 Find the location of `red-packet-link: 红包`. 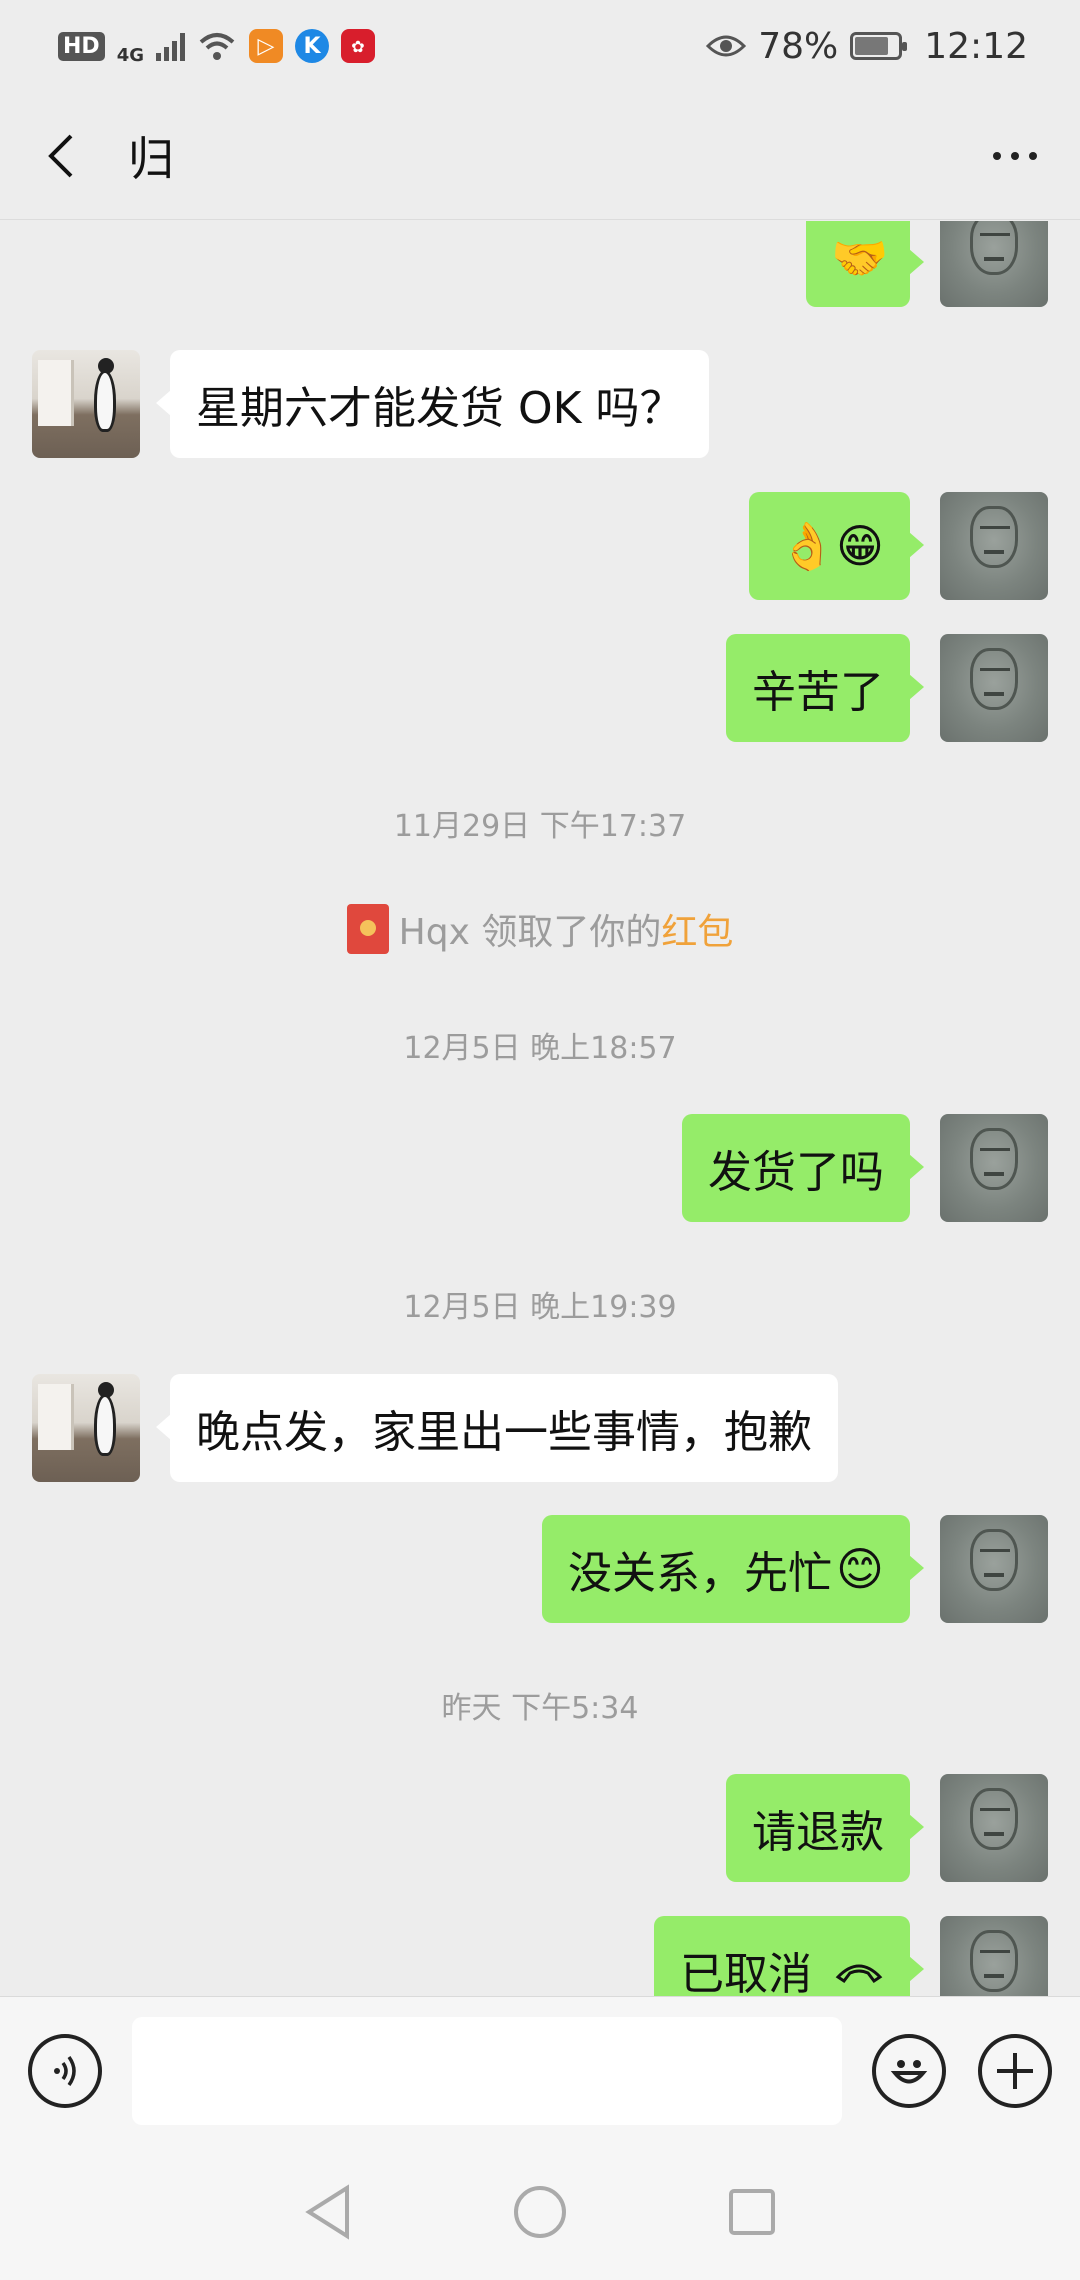

red-packet-link: 红包 is located at coordinates (697, 932).